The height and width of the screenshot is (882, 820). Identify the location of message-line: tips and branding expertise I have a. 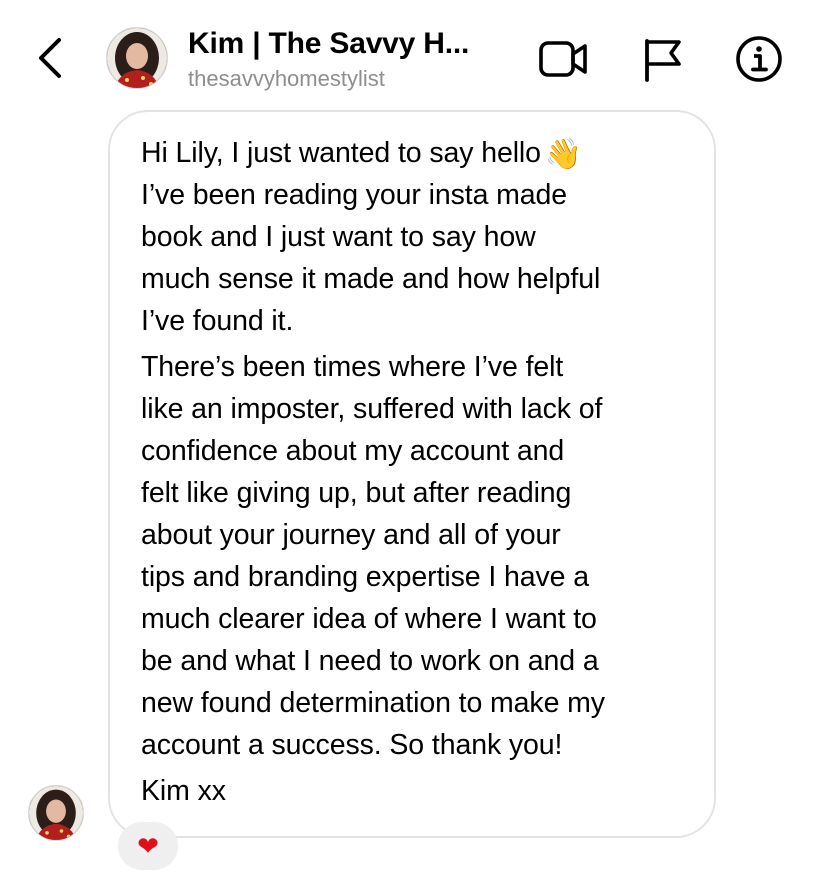
(365, 577).